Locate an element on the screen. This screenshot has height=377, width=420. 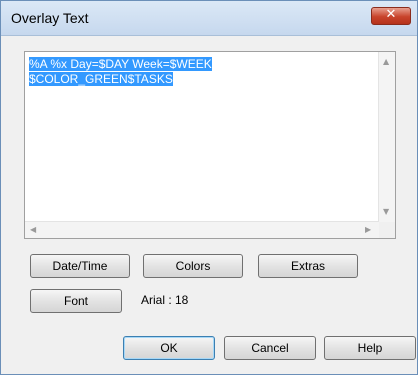
horizontal-scrollbar: ◀ ▶ is located at coordinates (202, 229).